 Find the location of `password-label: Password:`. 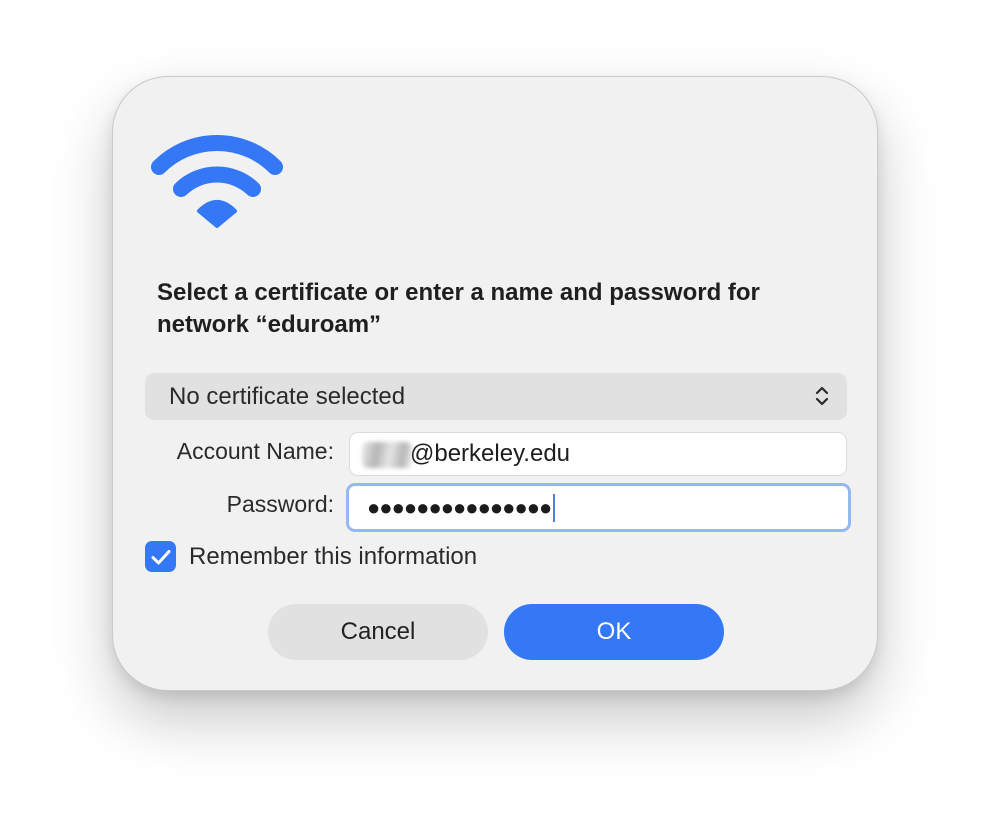

password-label: Password: is located at coordinates (280, 504).